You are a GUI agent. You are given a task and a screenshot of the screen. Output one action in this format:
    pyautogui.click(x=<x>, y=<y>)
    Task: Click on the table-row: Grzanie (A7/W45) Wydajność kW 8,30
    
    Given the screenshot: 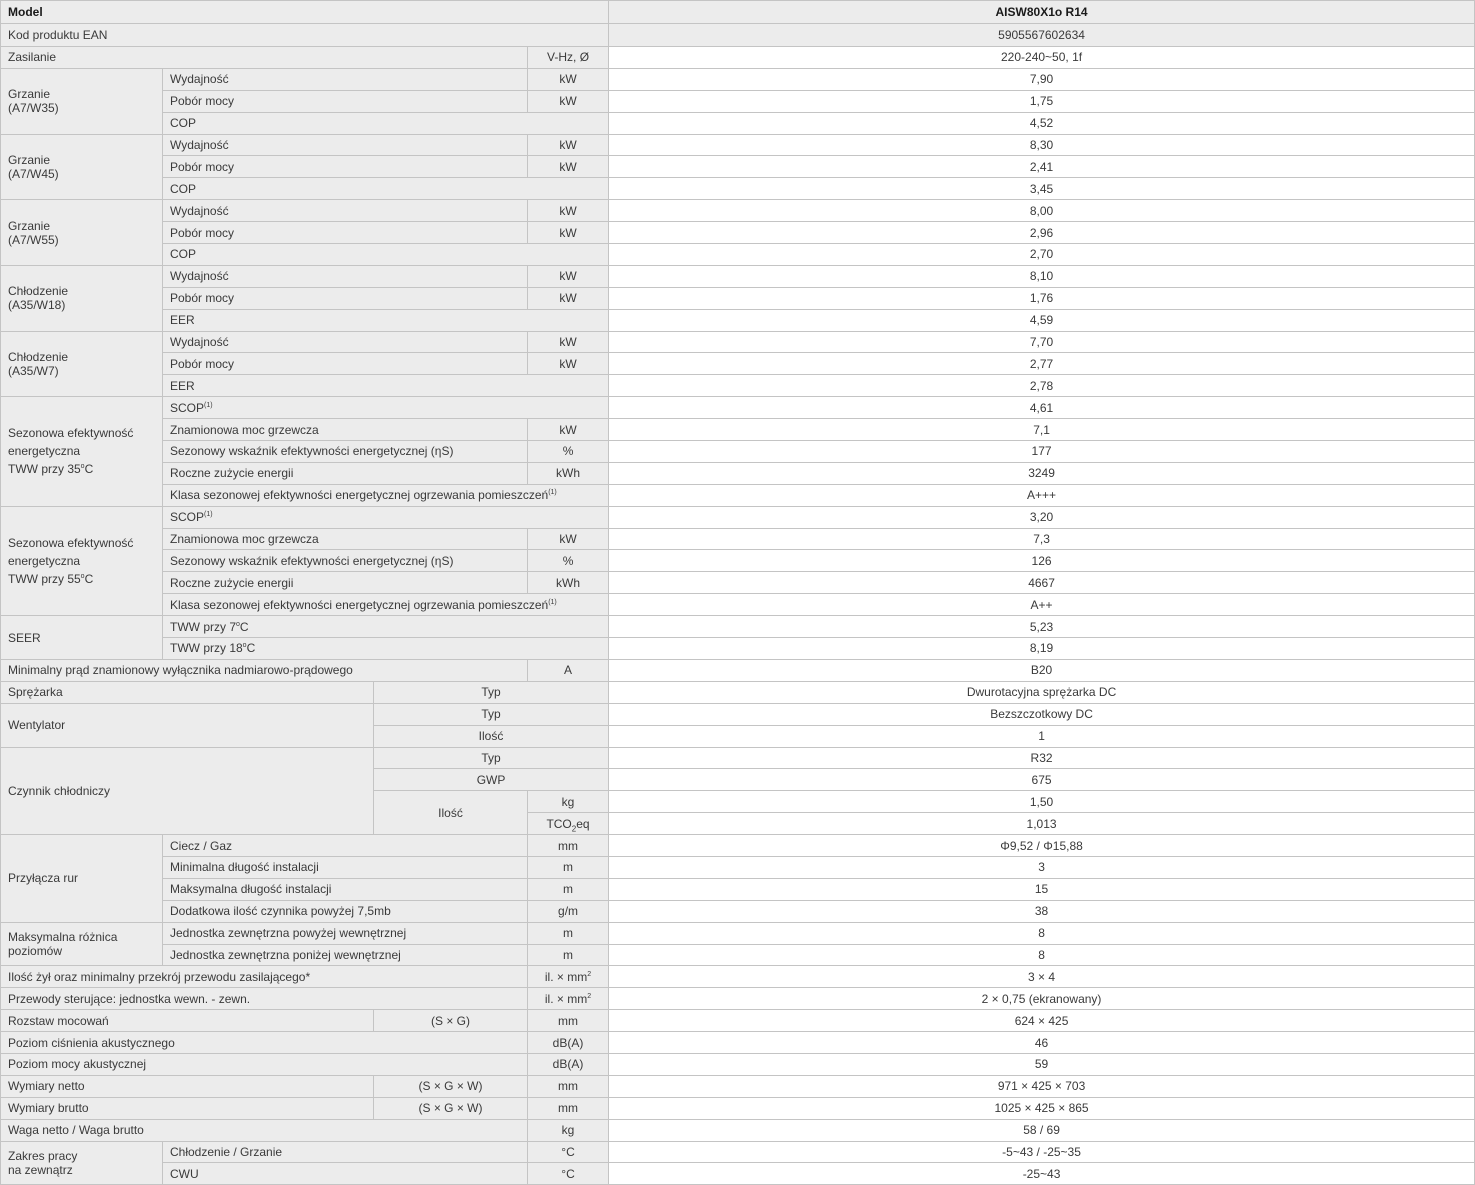 What is the action you would take?
    pyautogui.click(x=737, y=167)
    